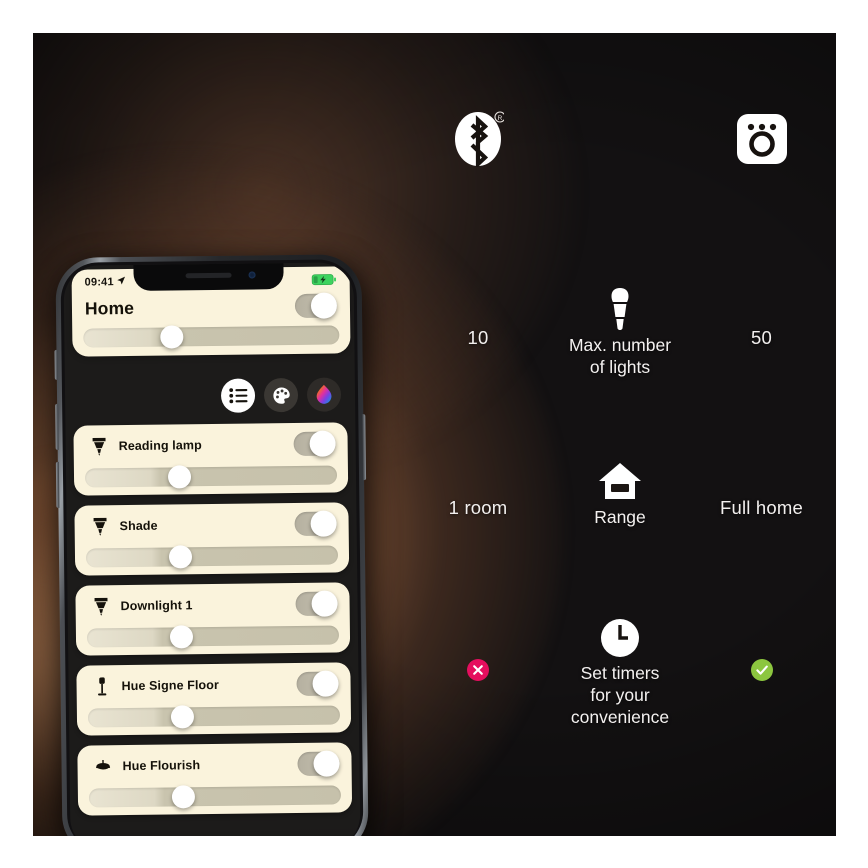  I want to click on mode-selector, so click(281, 395).